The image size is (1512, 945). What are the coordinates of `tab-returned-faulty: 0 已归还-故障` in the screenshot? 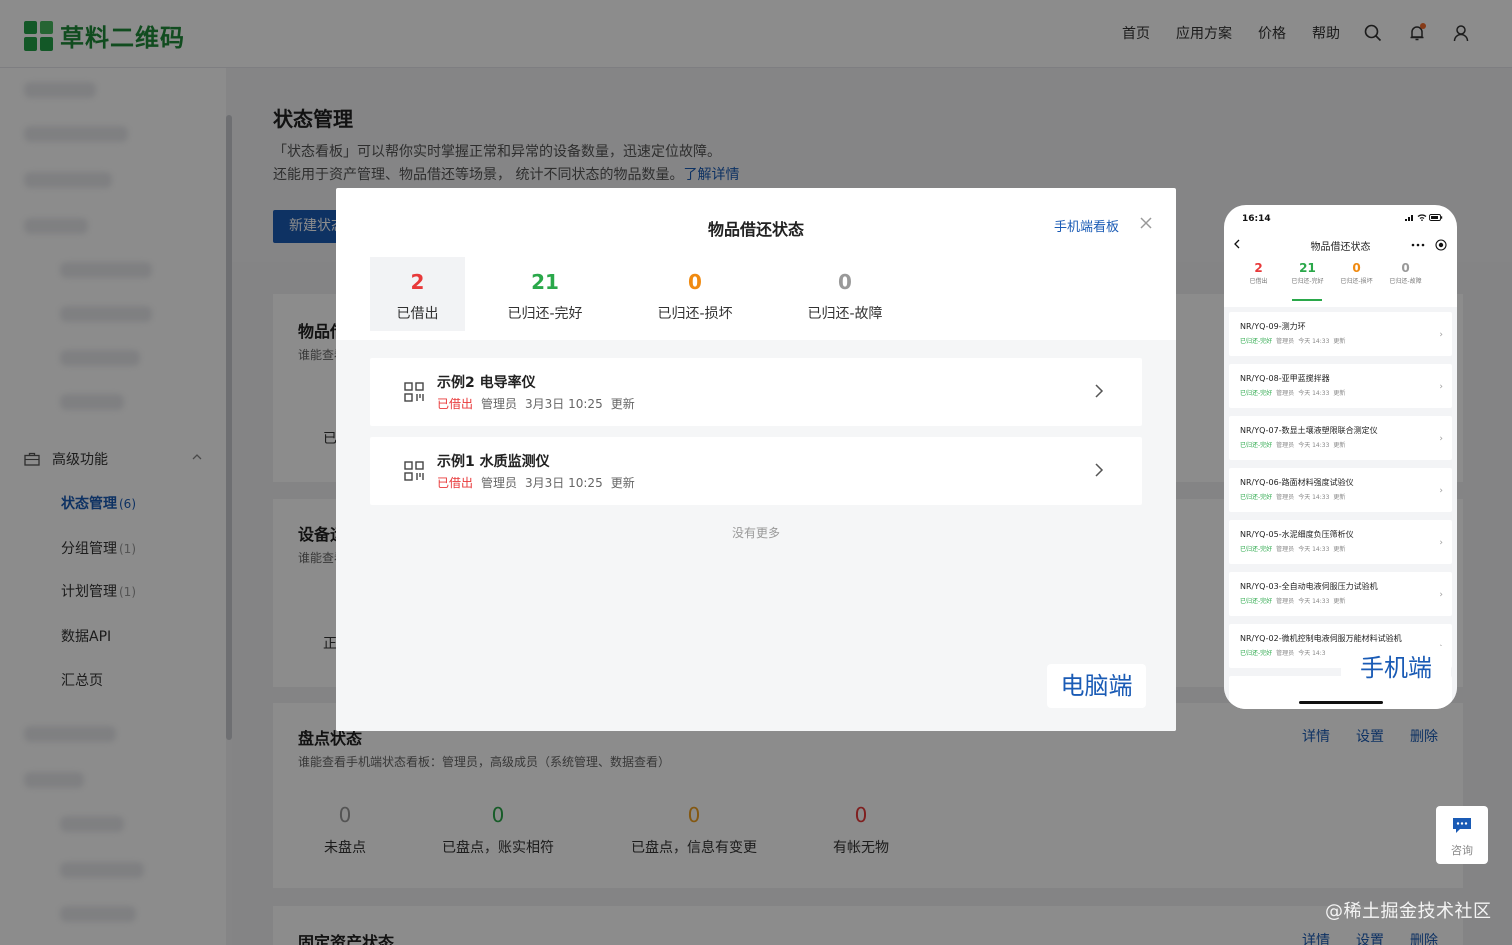 It's located at (845, 294).